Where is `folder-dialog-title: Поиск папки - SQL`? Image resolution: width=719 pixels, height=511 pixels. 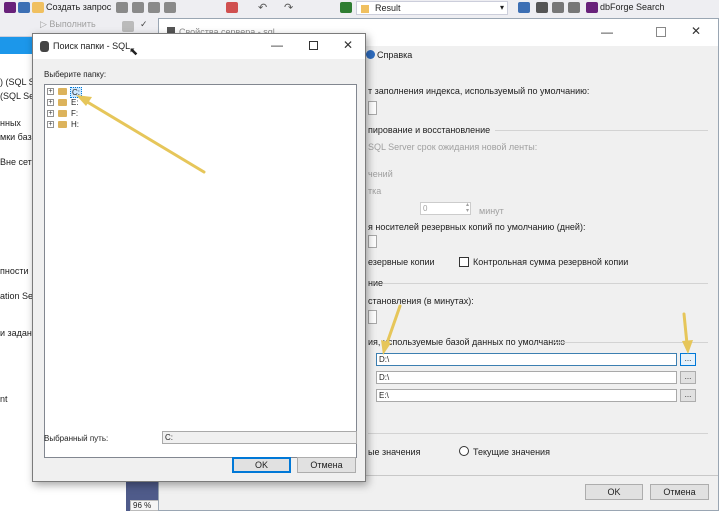
folder-dialog-title: Поиск папки - SQL is located at coordinates (92, 46).